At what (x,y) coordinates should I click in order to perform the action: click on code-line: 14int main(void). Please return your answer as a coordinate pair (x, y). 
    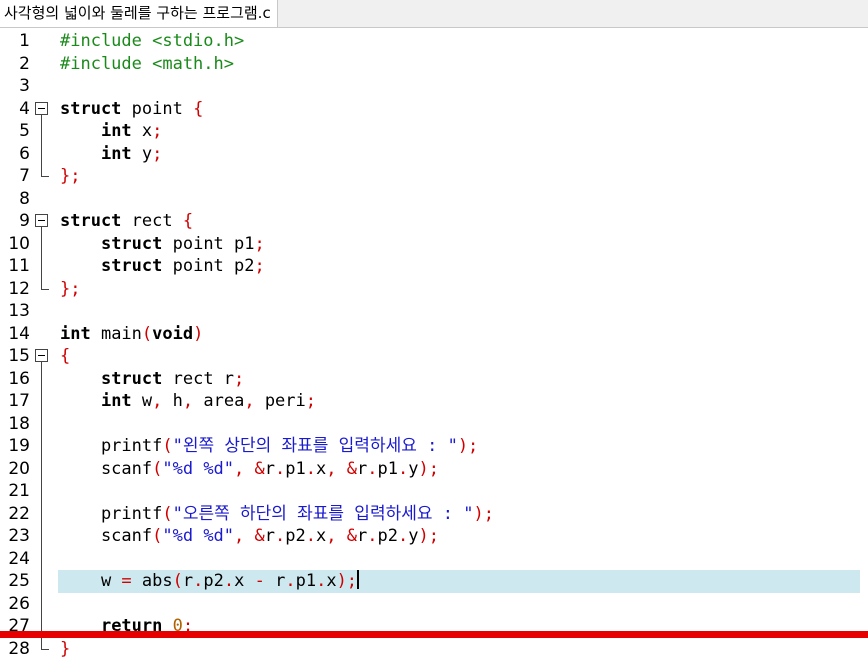
    Looking at the image, I should click on (434, 334).